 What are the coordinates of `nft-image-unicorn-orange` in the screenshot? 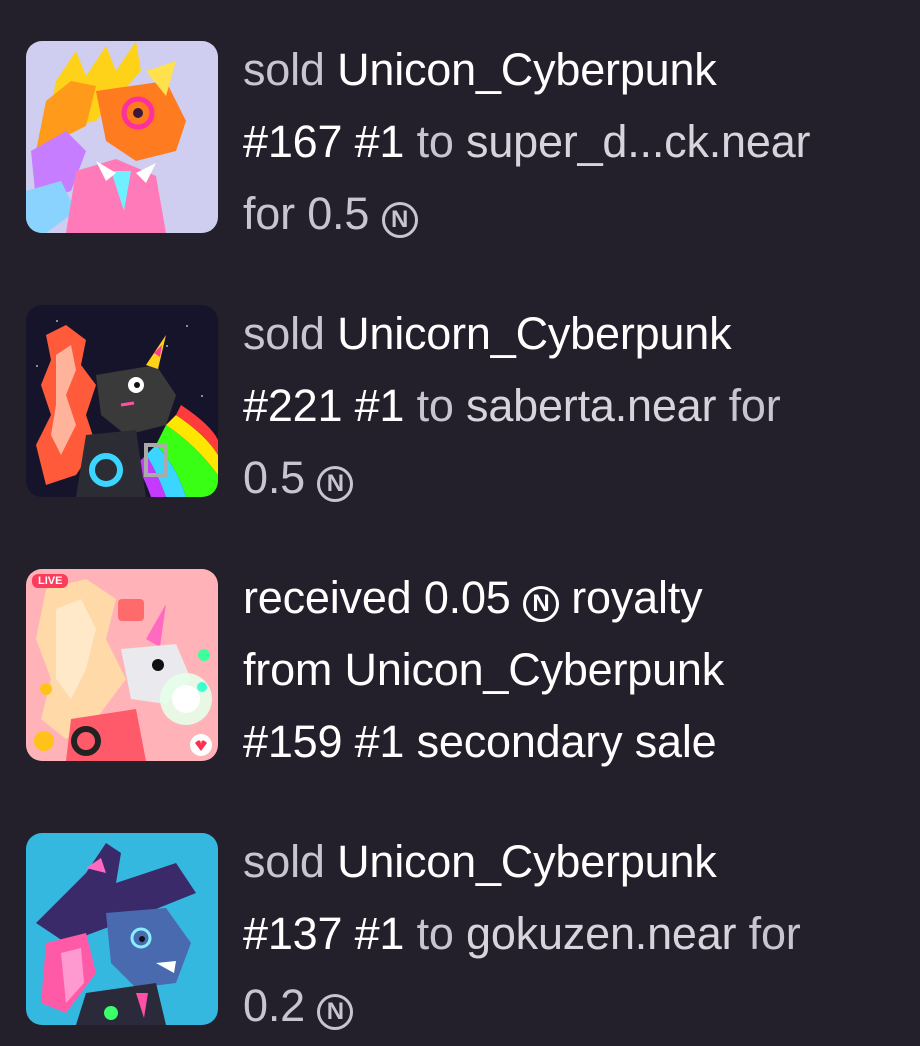 It's located at (122, 137).